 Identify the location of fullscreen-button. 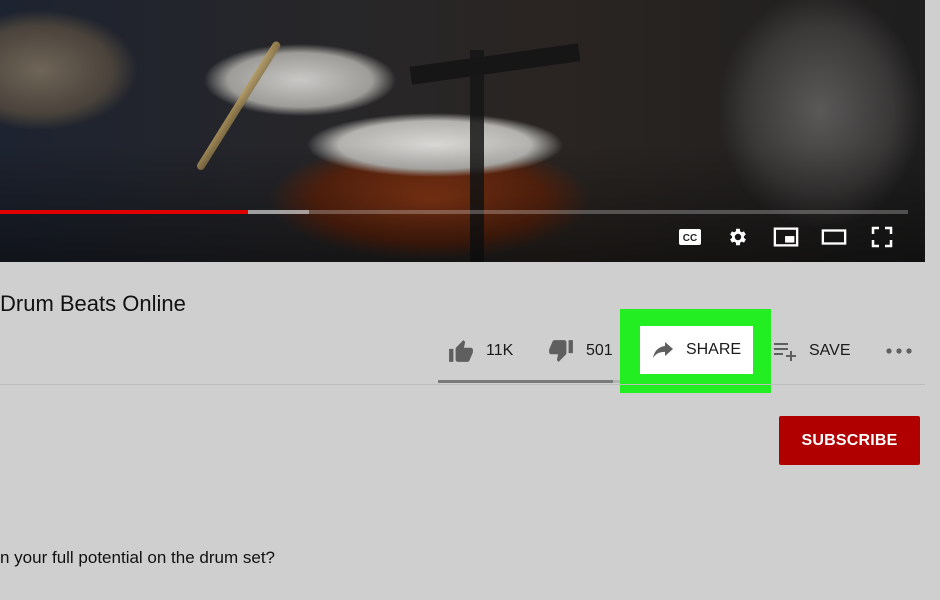
(882, 237).